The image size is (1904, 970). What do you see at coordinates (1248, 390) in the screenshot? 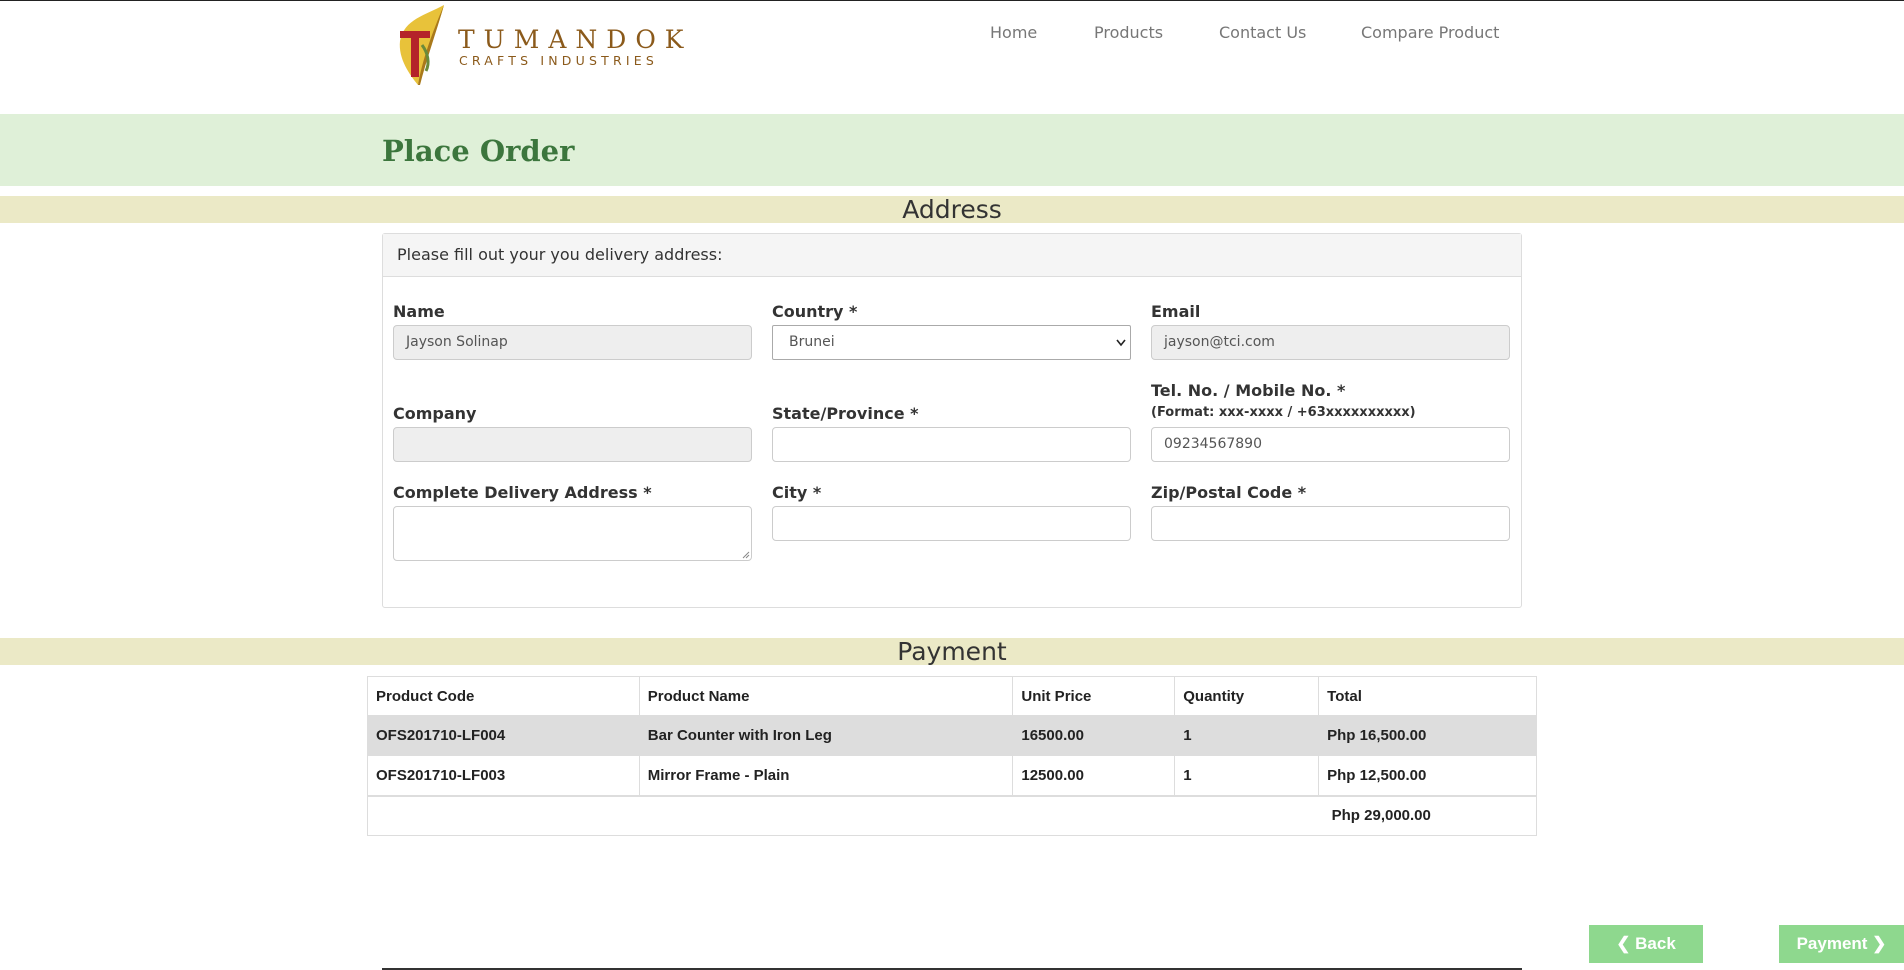
I see `tel-label: Tel. No. / Mobile No. *` at bounding box center [1248, 390].